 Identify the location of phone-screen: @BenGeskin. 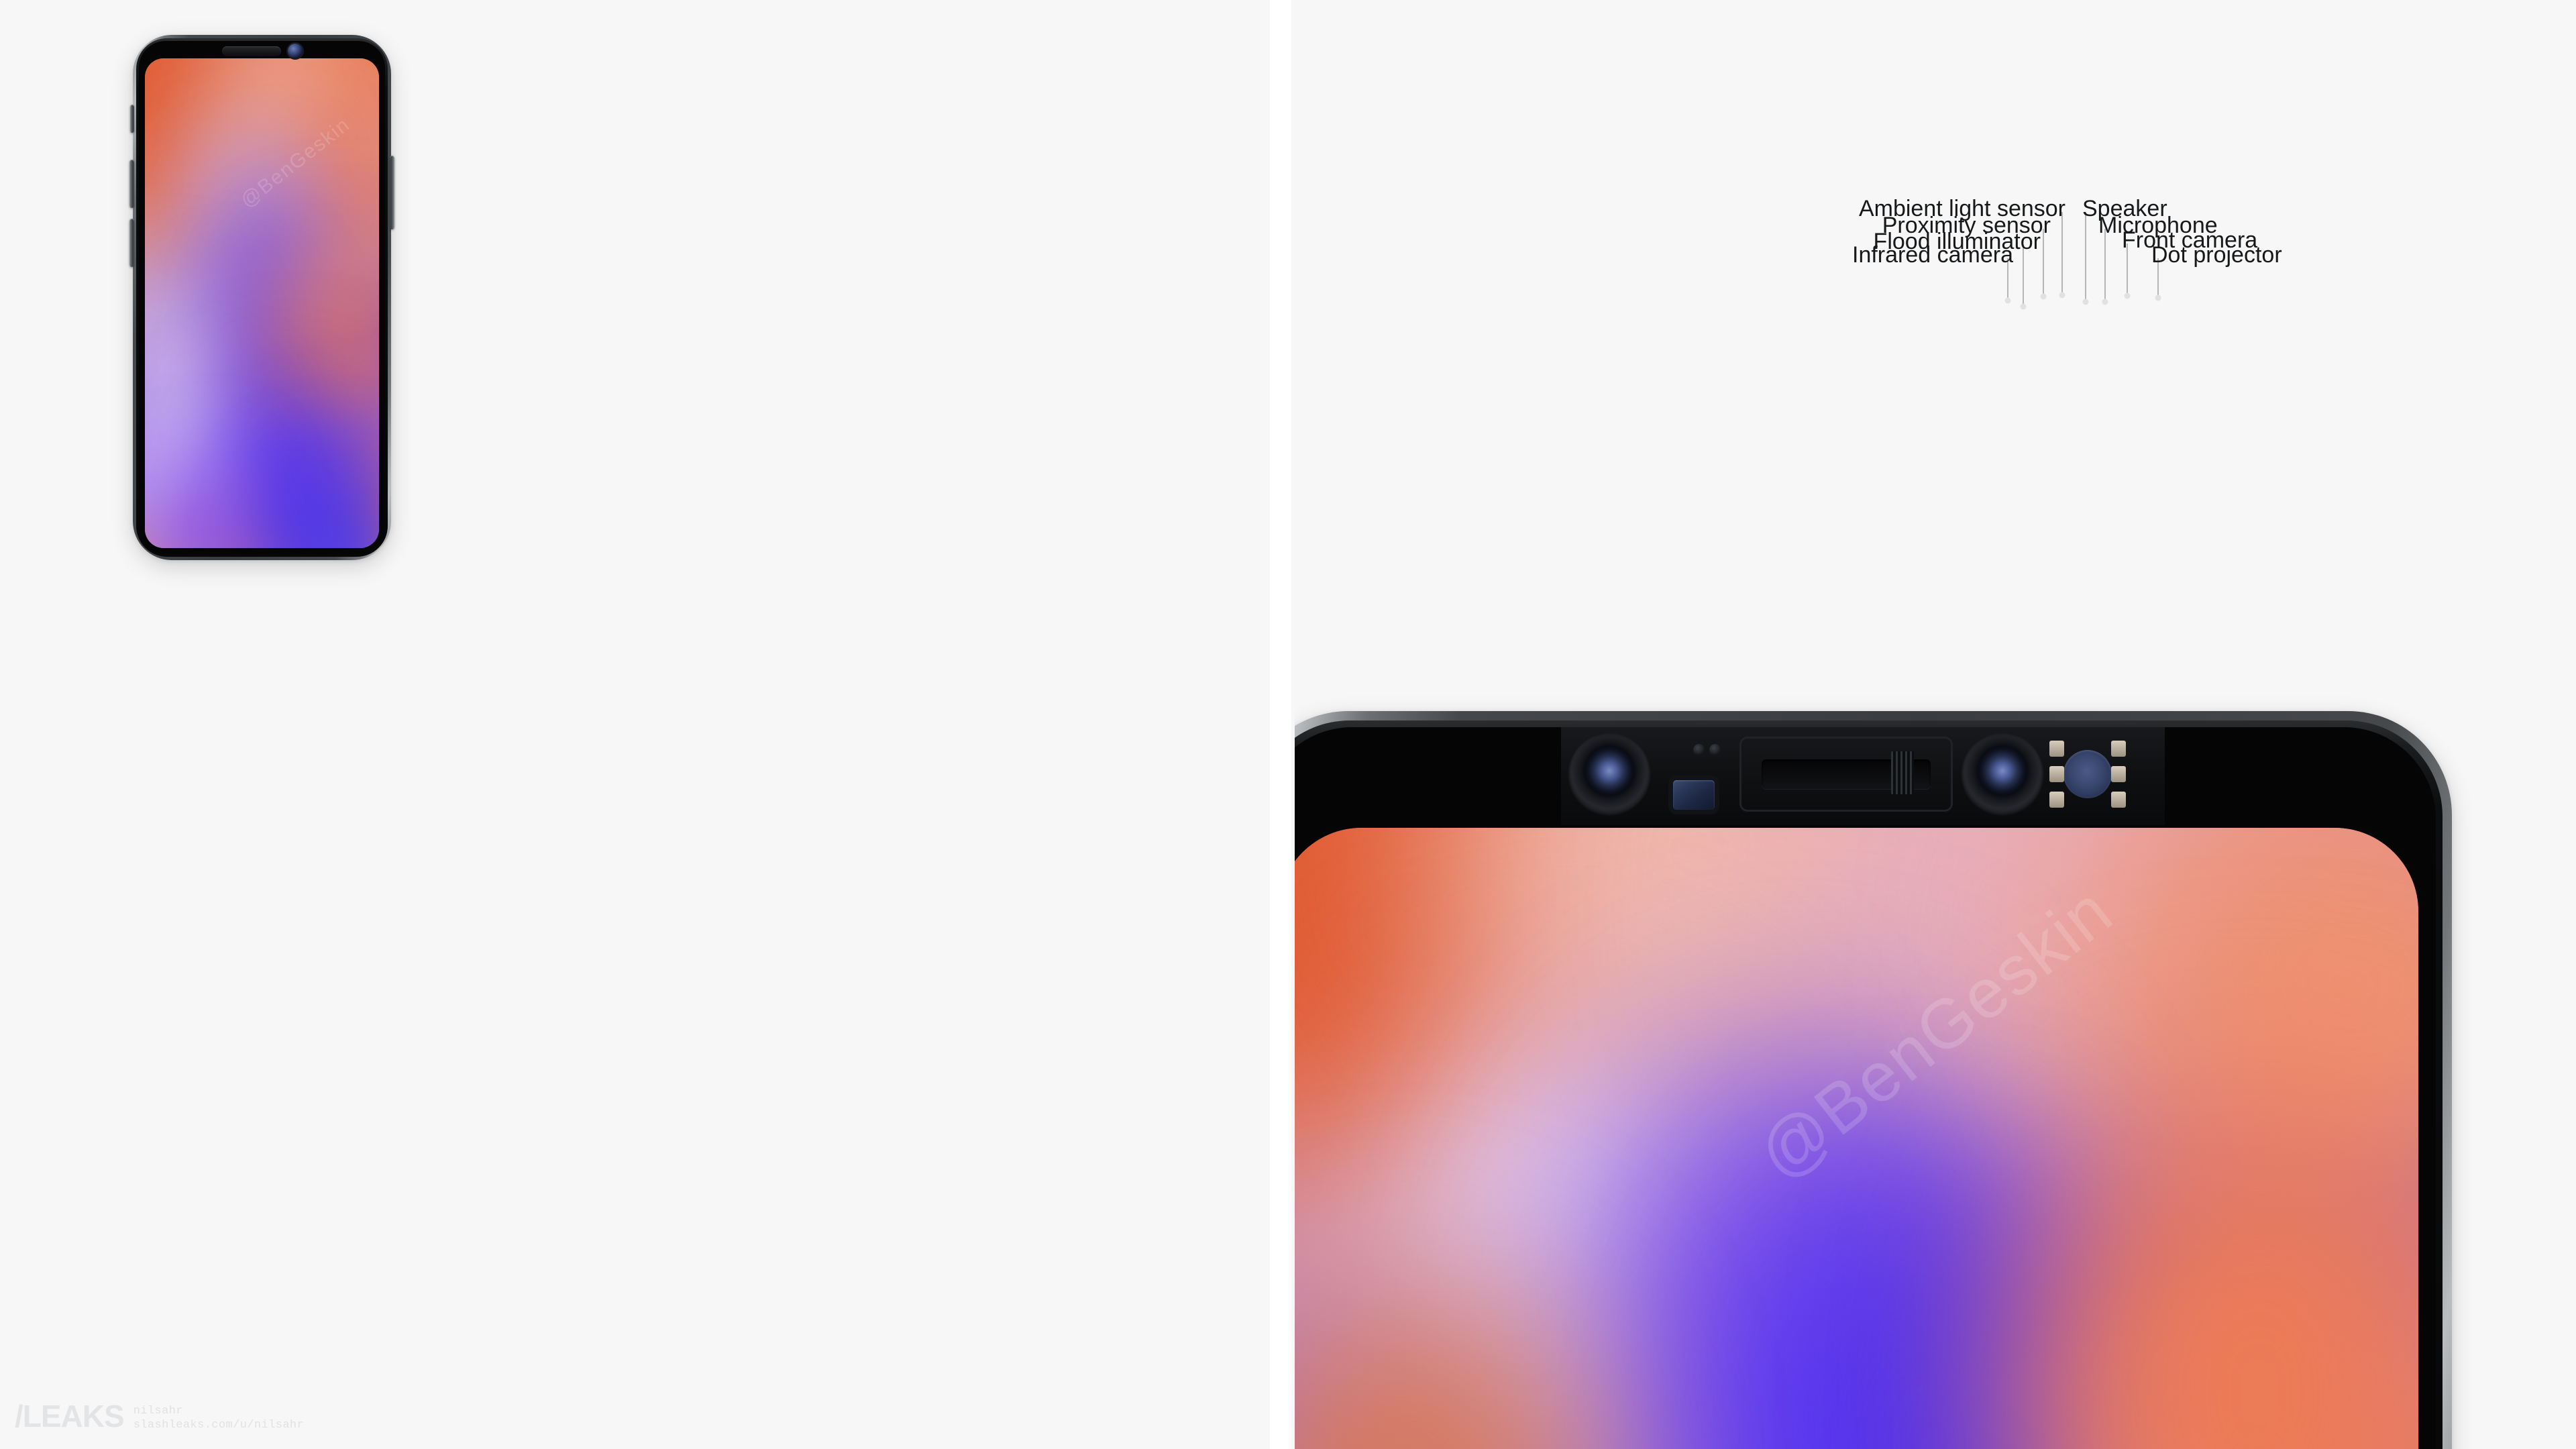
(262, 303).